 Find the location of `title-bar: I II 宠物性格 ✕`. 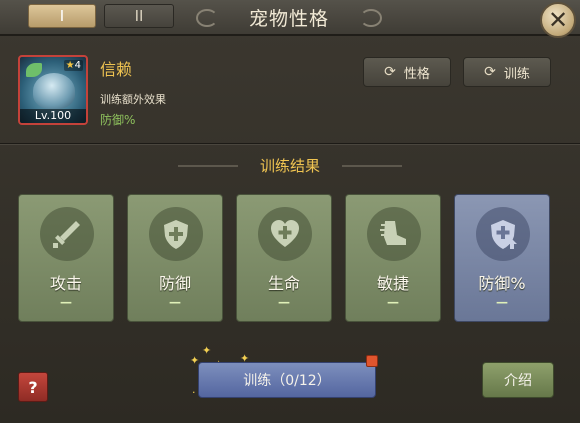

title-bar: I II 宠物性格 ✕ is located at coordinates (290, 19).